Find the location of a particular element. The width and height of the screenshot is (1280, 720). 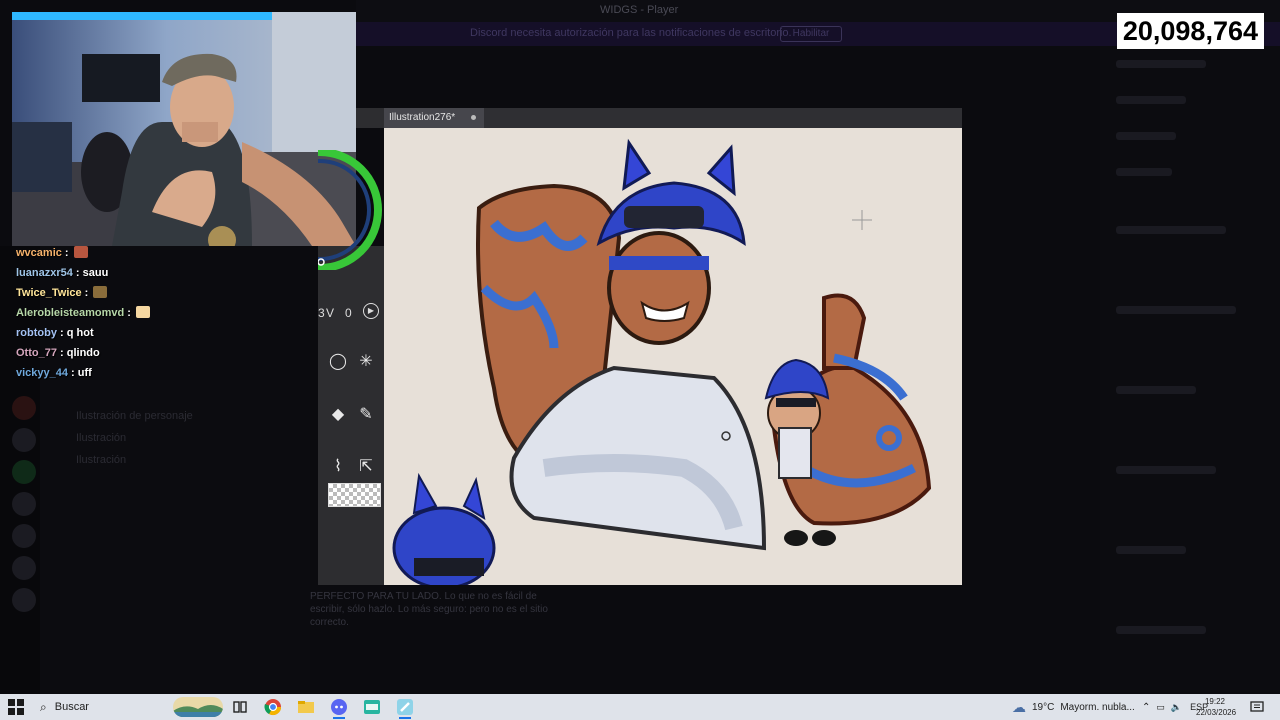

webcam-feed is located at coordinates (184, 129).